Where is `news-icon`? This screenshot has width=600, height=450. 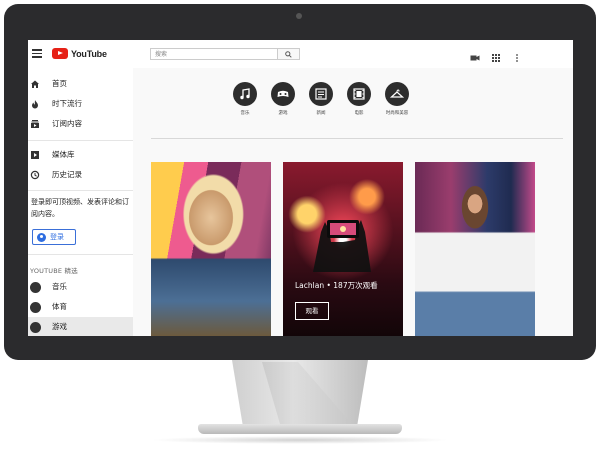
news-icon is located at coordinates (321, 94).